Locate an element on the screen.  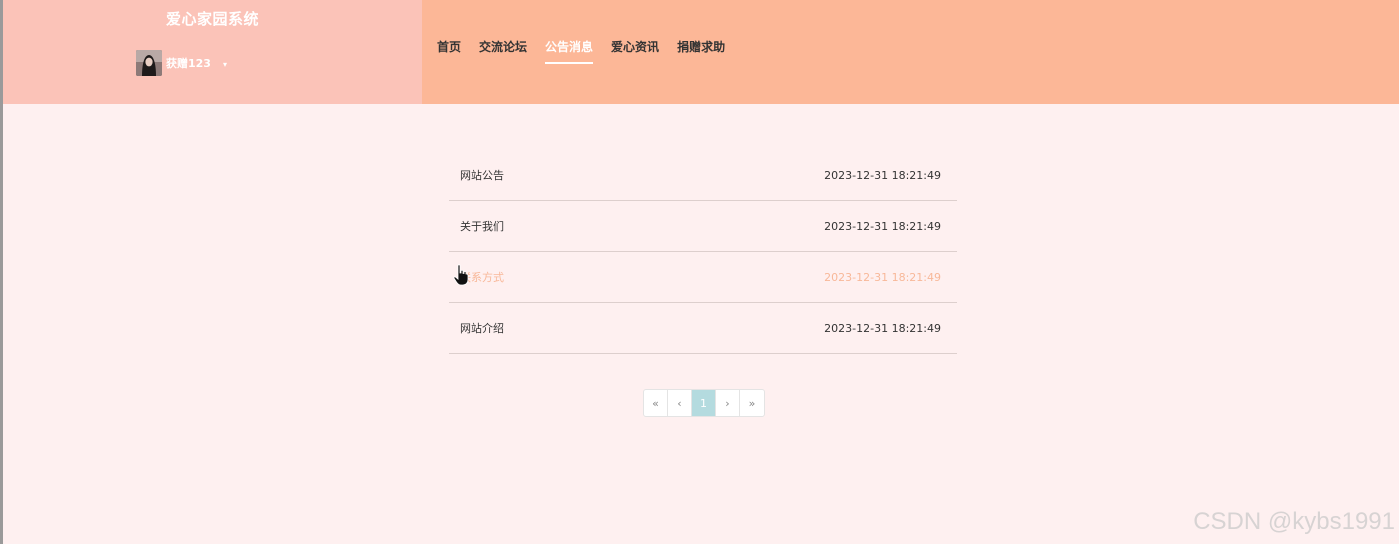
watermark: CSDN @kybs1991 is located at coordinates (1294, 521).